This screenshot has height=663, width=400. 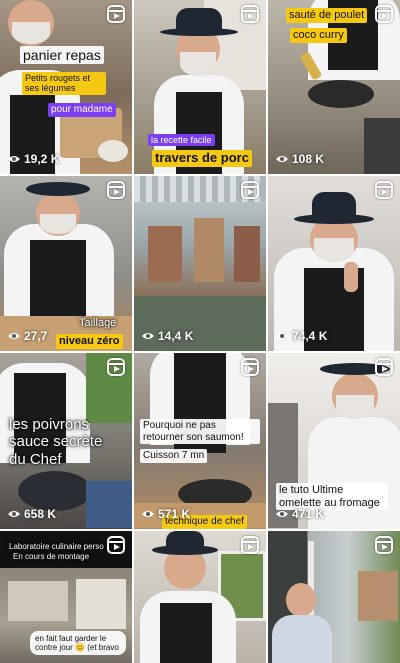 I want to click on reel-tile: le tuto Ultime omelette au fromage 471 K, so click(x=334, y=441).